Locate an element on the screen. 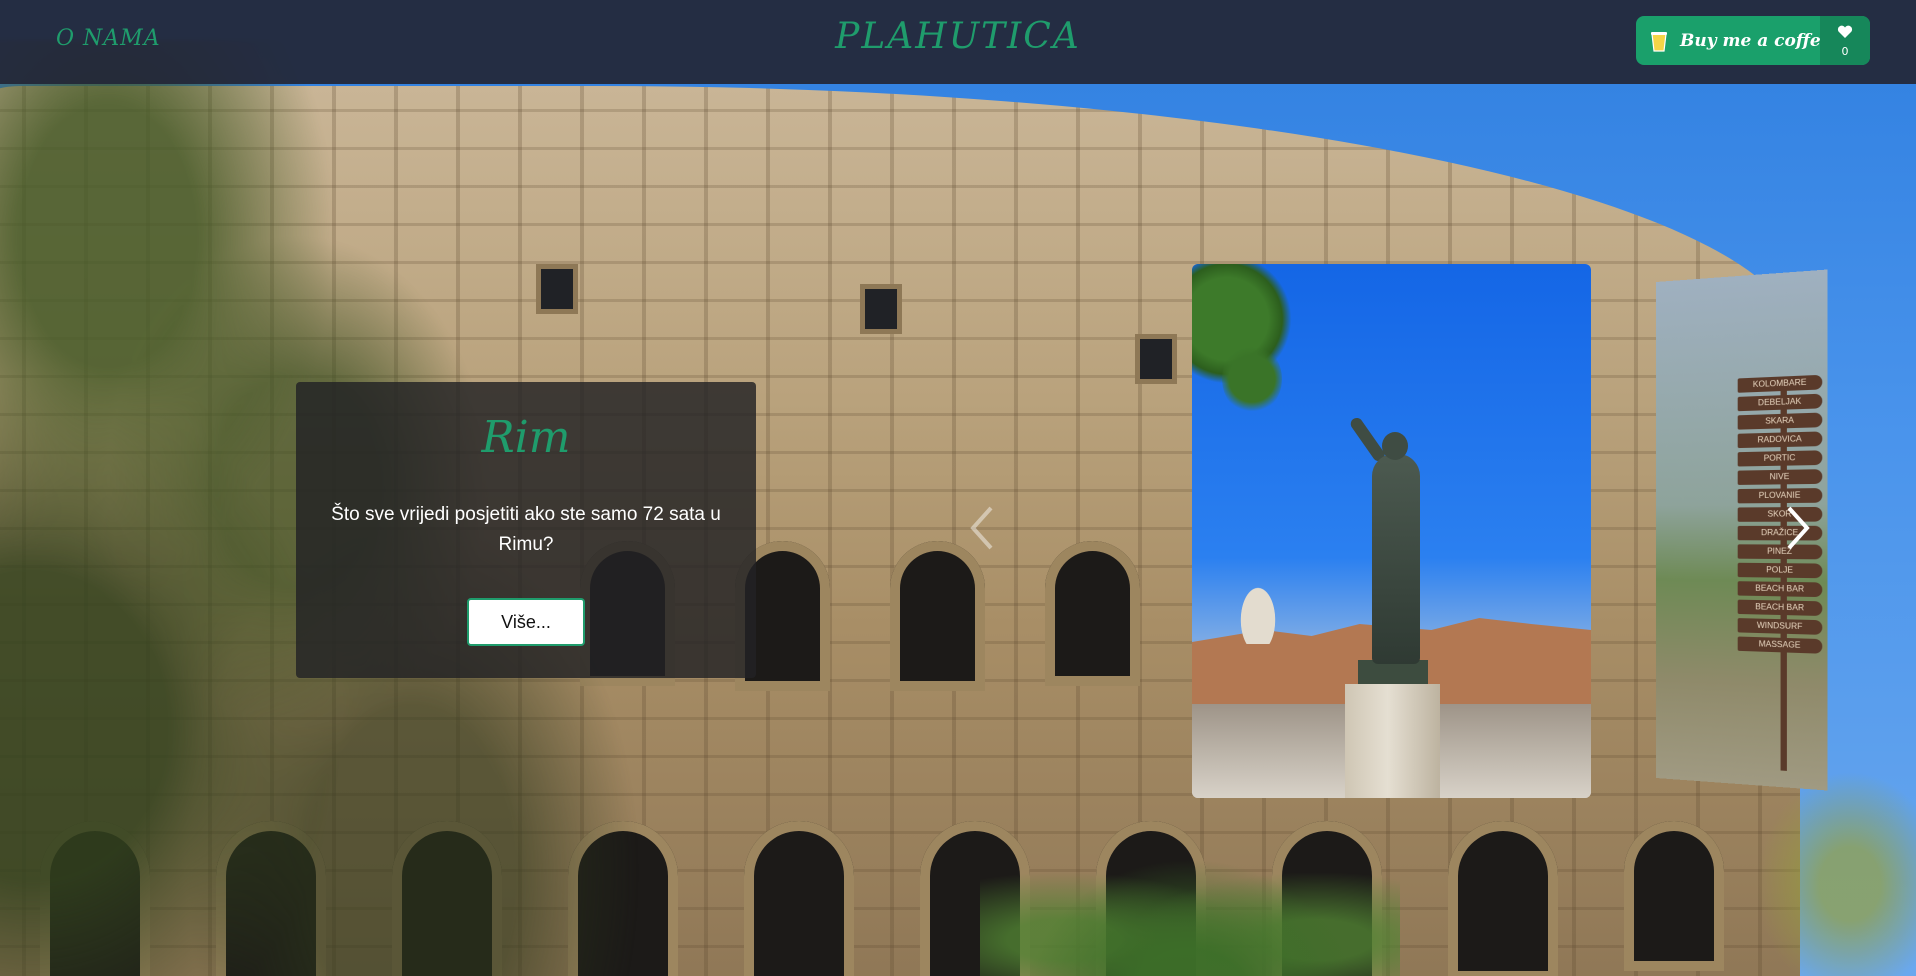  chevron-right-icon is located at coordinates (1798, 530).